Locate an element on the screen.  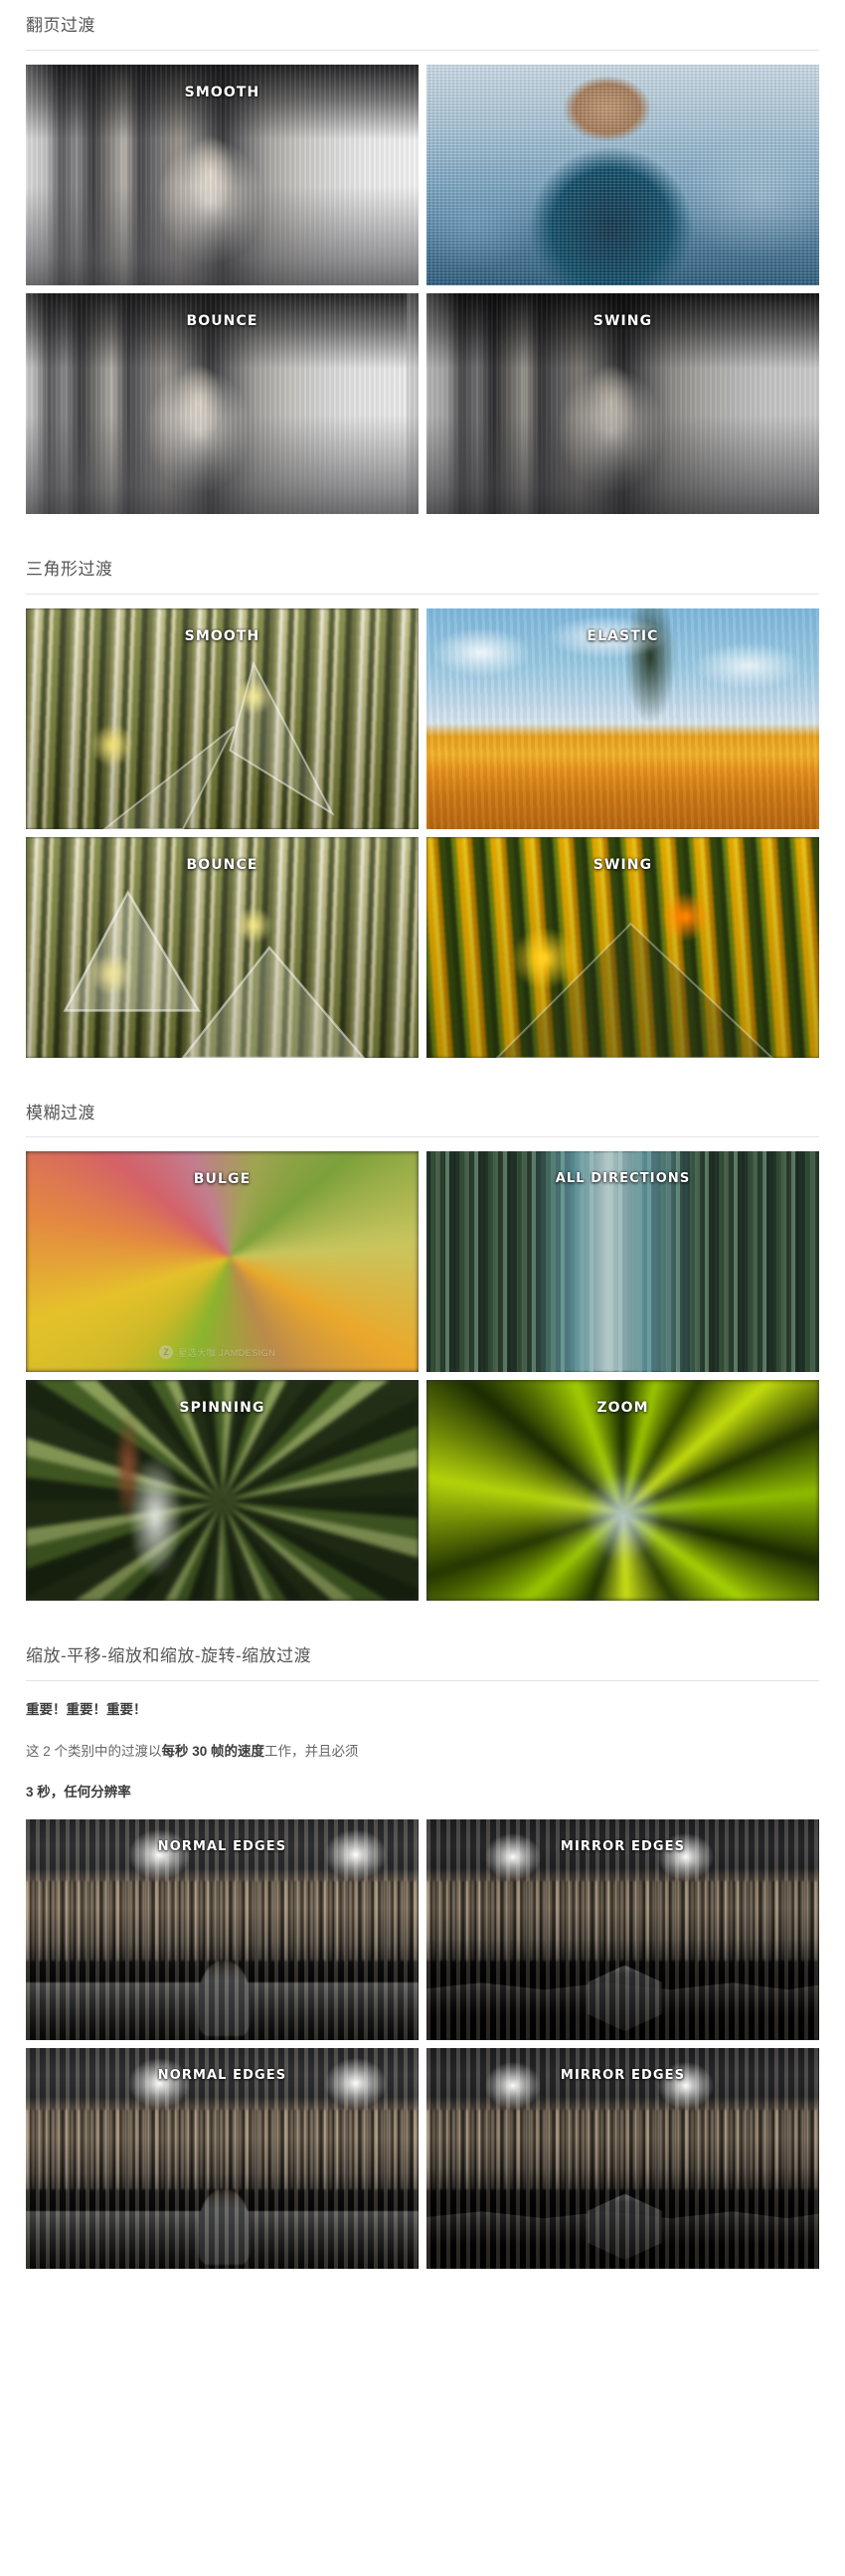
directional-blur-thumbnail is located at coordinates (623, 1262).